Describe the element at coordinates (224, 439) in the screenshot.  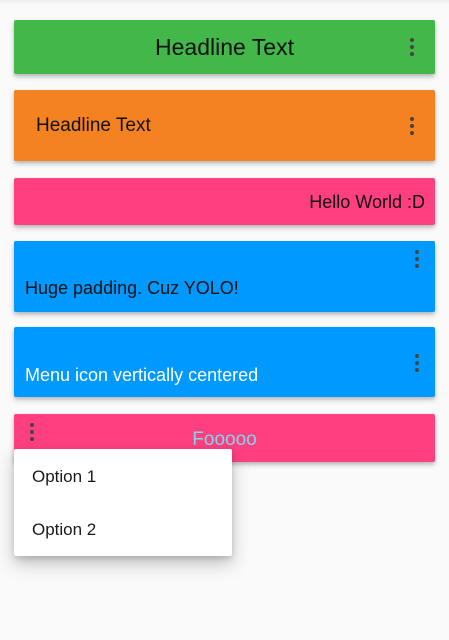
I see `toolbar-title: Fooooo` at that location.